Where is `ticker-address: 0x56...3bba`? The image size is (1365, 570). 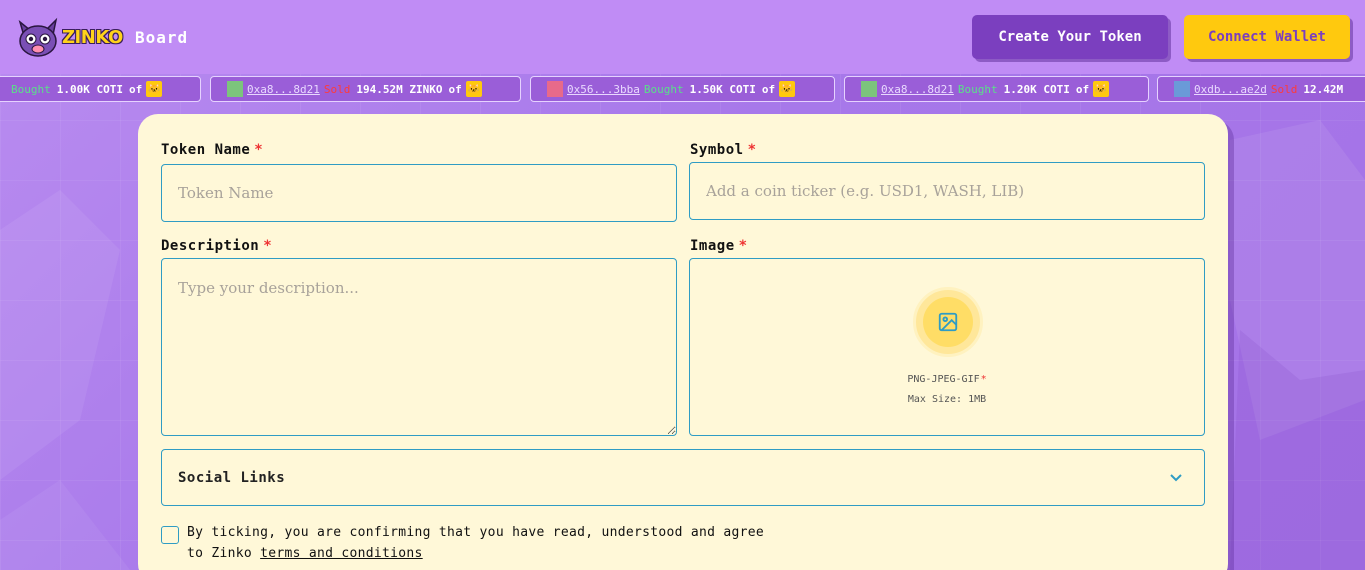 ticker-address: 0x56...3bba is located at coordinates (603, 89).